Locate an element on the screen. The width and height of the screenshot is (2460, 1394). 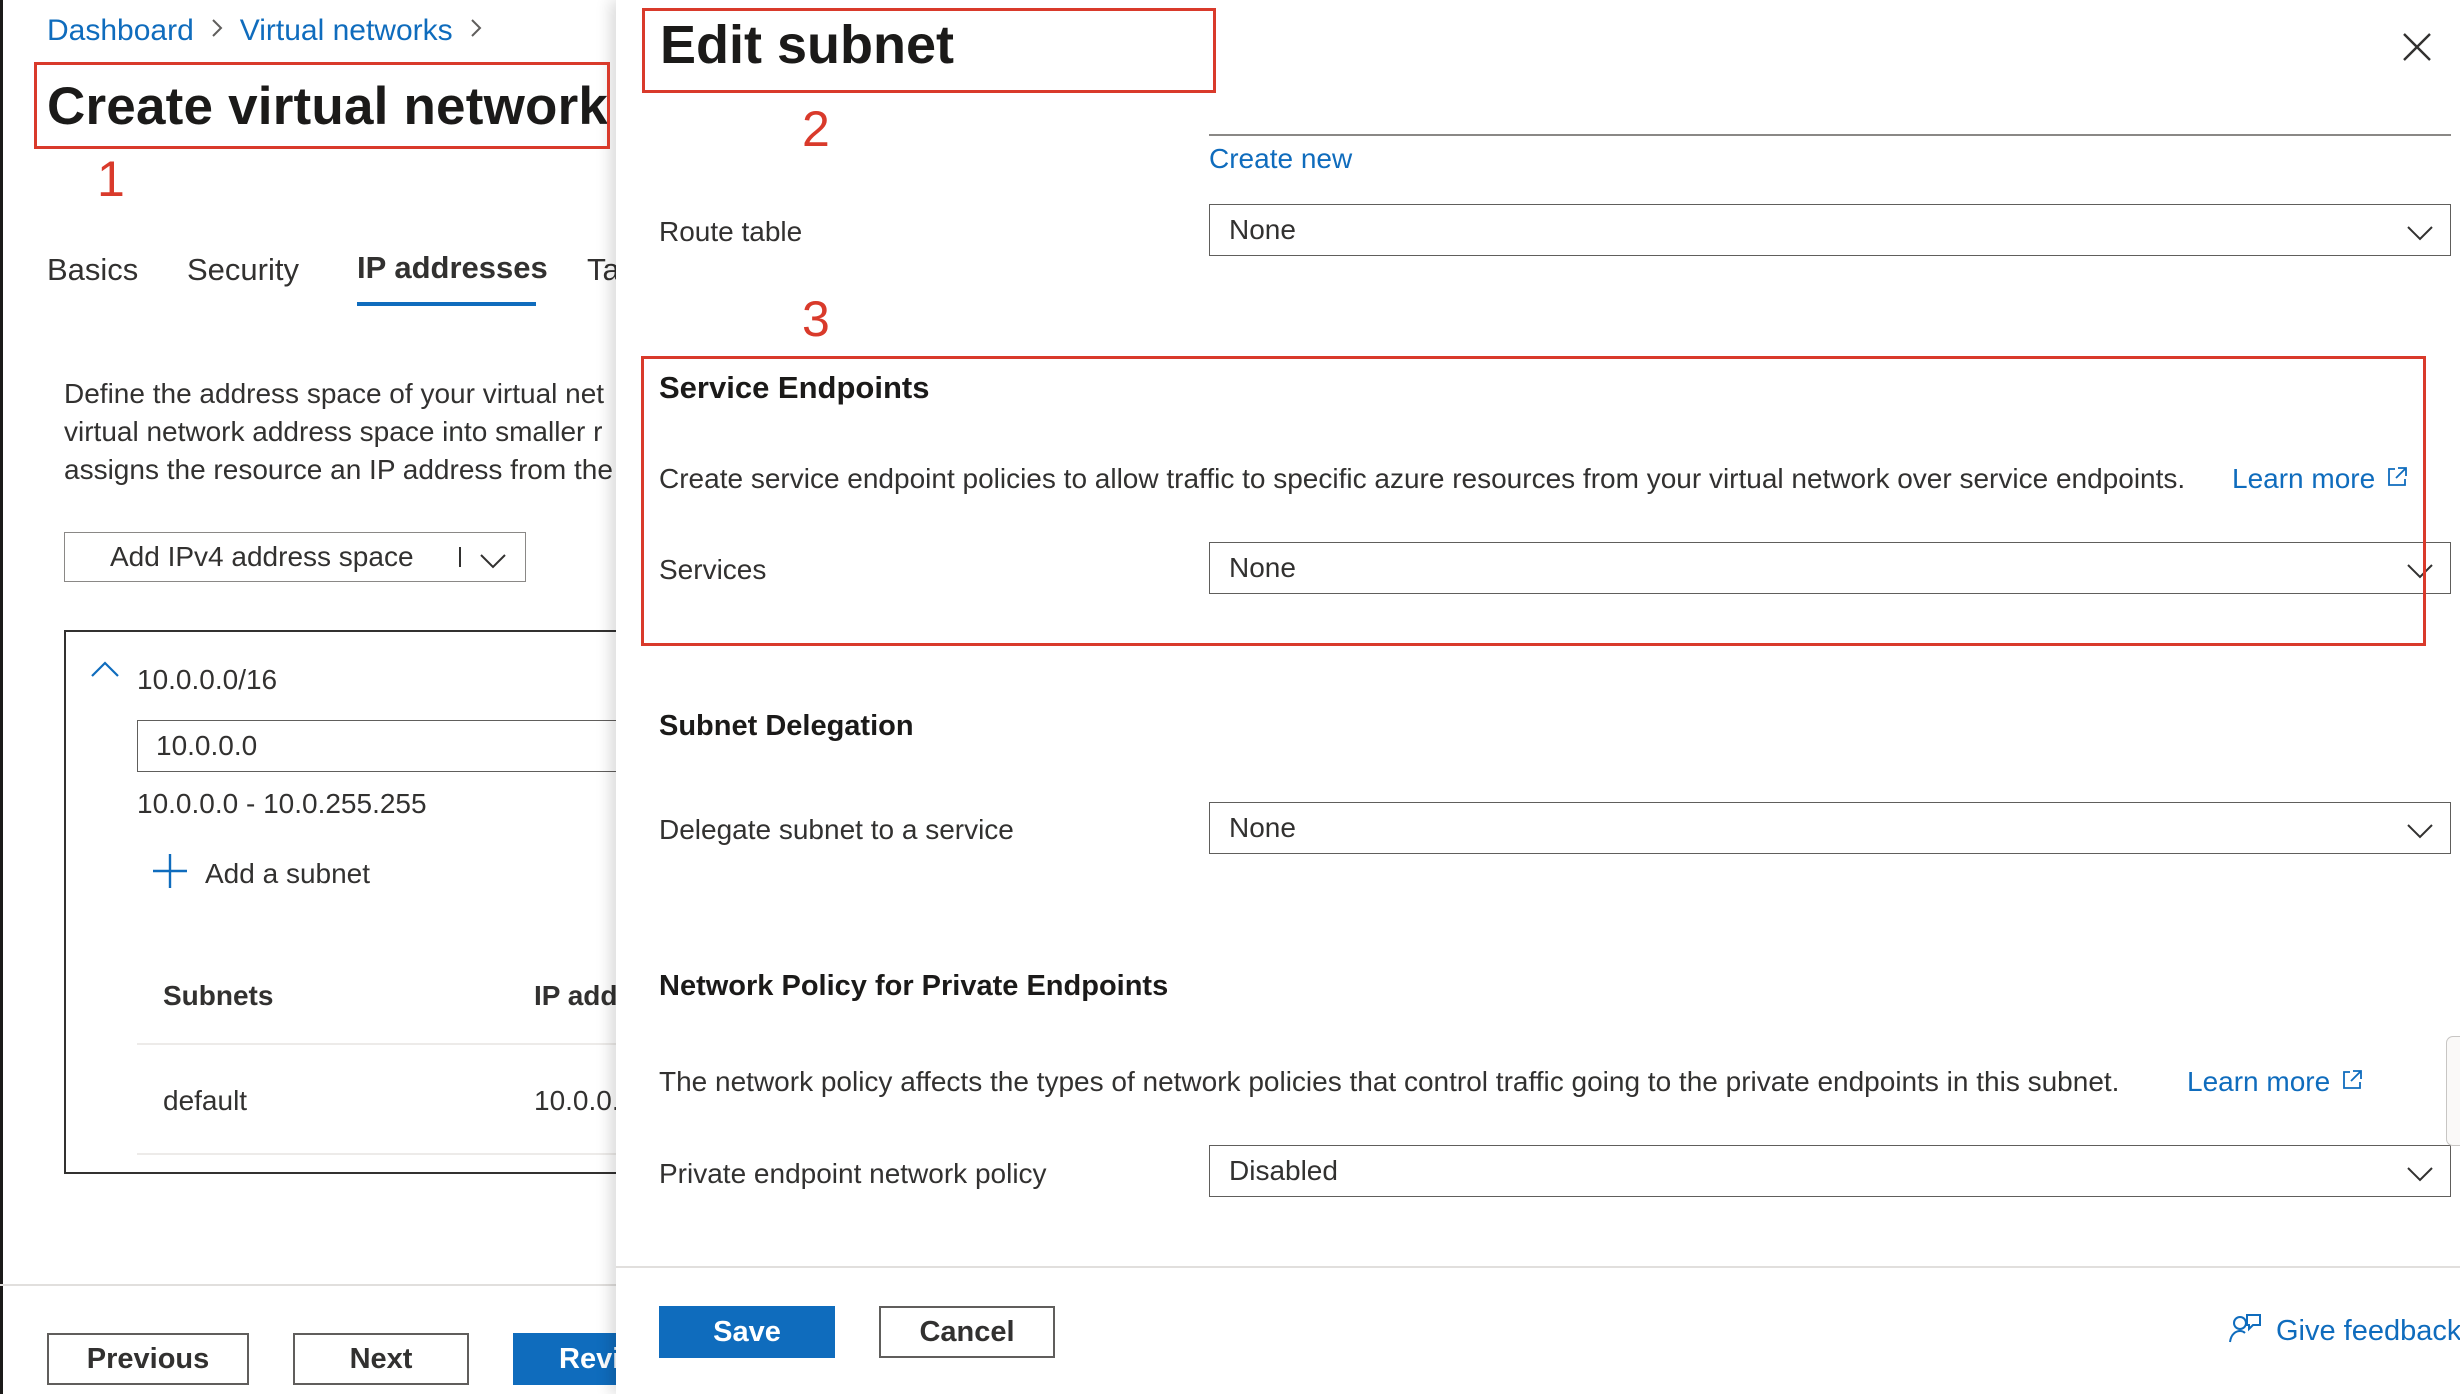
route-table-label: Route table is located at coordinates (731, 231).